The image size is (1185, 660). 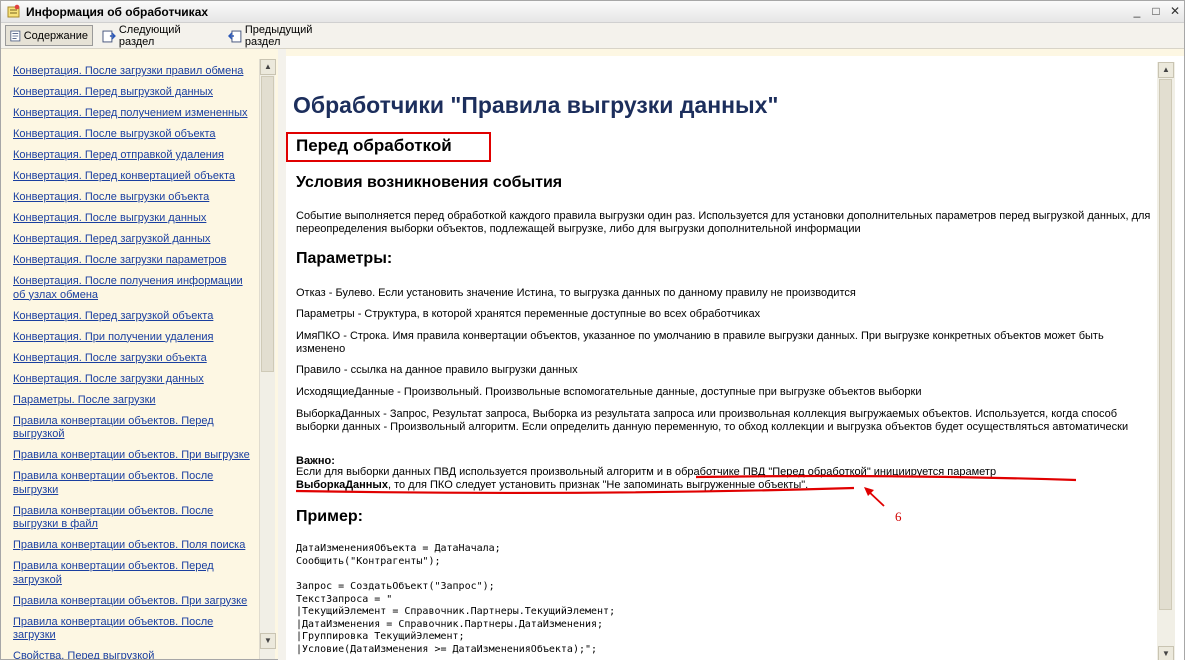 I want to click on next-section-label: Следующий раздел, so click(x=149, y=35).